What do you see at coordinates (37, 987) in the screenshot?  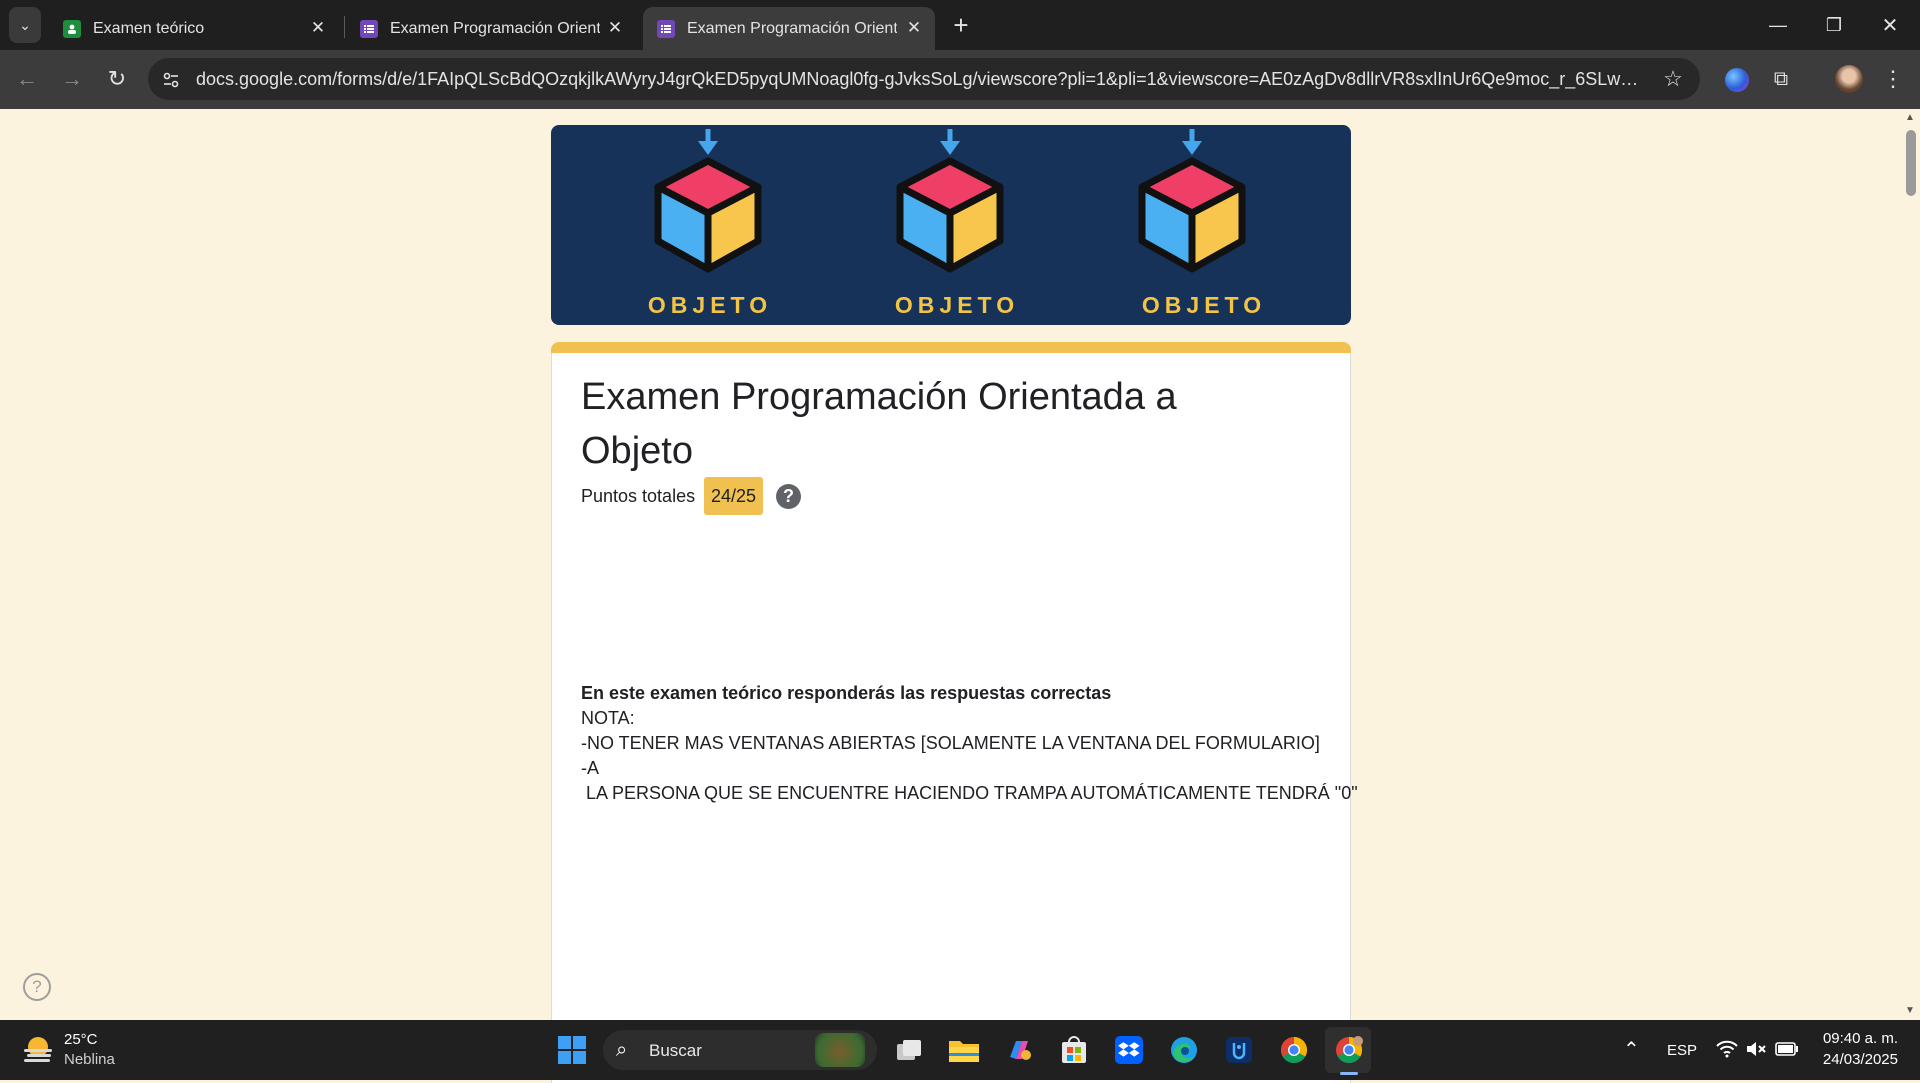 I see `page-help-icon: ?` at bounding box center [37, 987].